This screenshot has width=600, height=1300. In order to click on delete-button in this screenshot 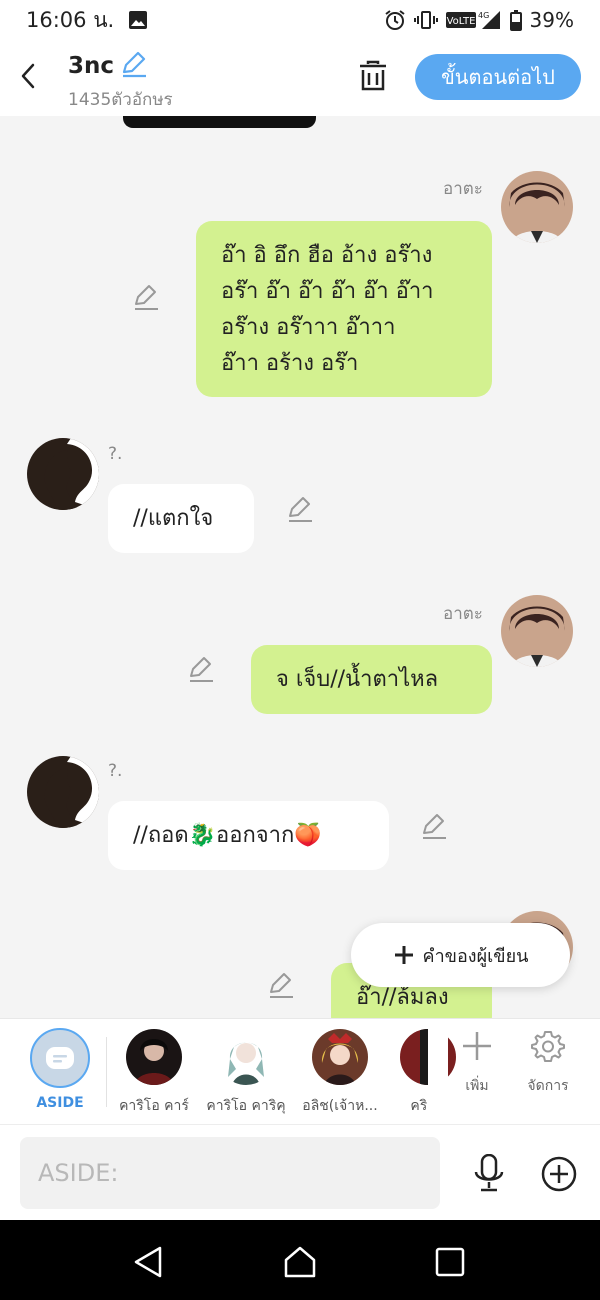, I will do `click(373, 76)`.